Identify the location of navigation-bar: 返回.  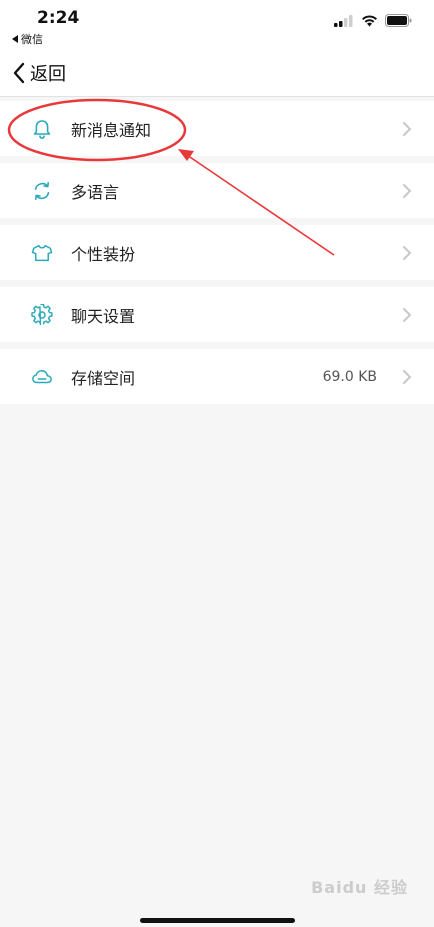
(217, 74).